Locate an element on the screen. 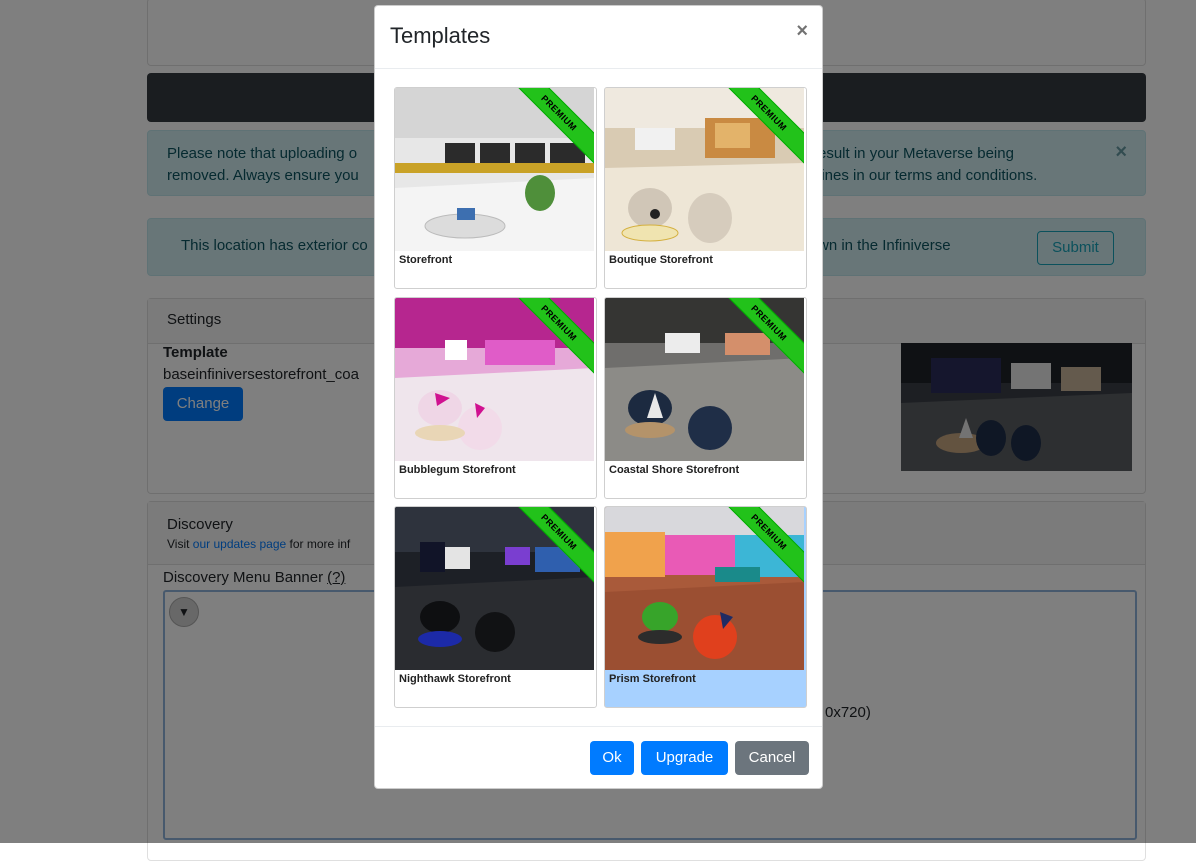  template-name: Boutique Storefront is located at coordinates (661, 260).